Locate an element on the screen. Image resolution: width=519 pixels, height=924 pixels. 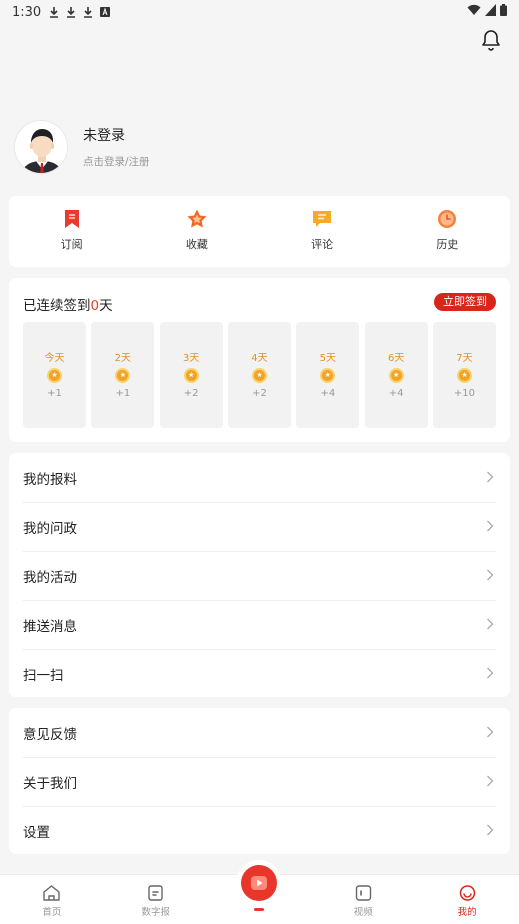
center-play-inner is located at coordinates (259, 883).